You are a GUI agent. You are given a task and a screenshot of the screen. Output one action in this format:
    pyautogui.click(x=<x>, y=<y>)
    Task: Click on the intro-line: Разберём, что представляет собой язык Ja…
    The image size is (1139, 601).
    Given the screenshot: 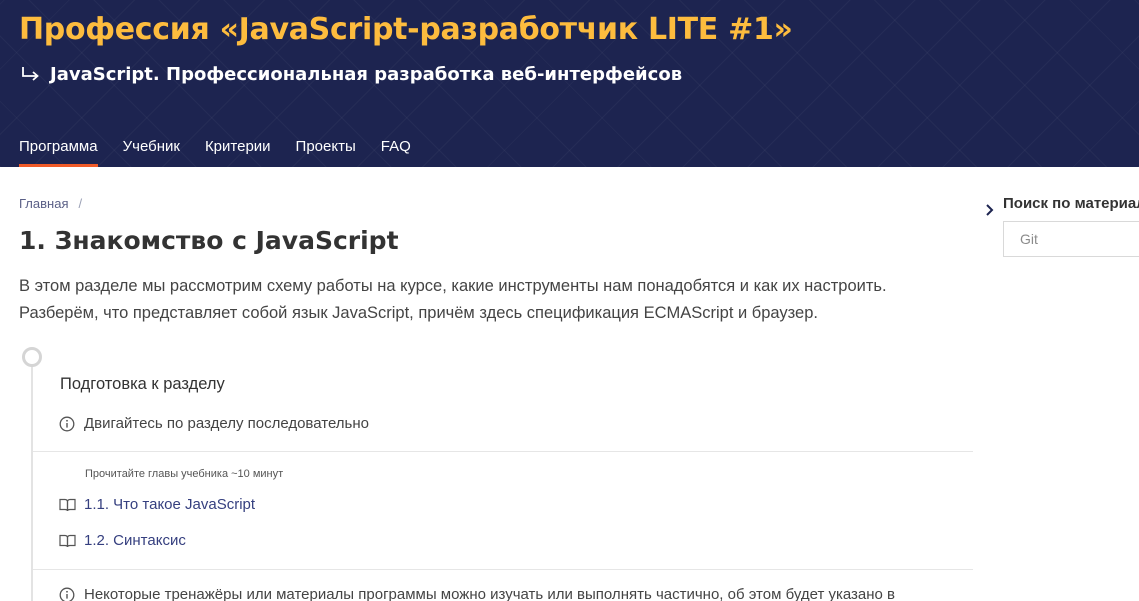 What is the action you would take?
    pyautogui.click(x=418, y=313)
    